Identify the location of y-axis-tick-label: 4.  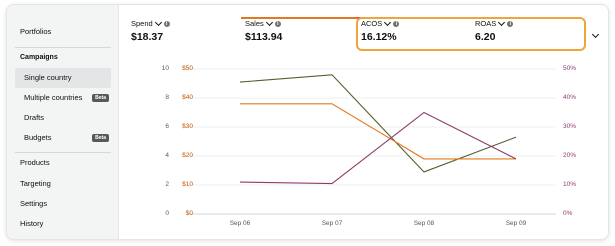
(167, 155).